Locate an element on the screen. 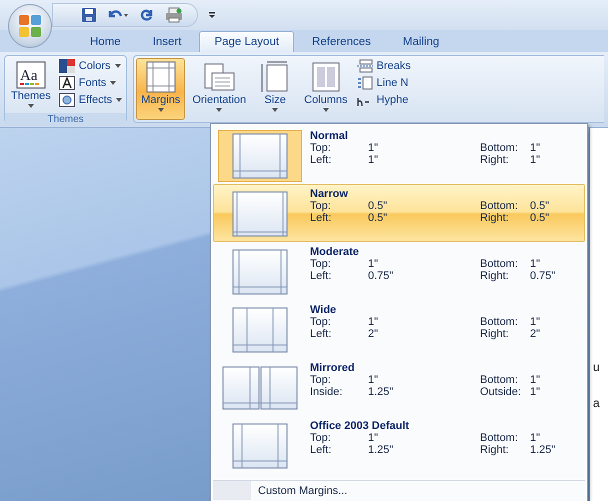  ribbon-button: Margins is located at coordinates (161, 89).